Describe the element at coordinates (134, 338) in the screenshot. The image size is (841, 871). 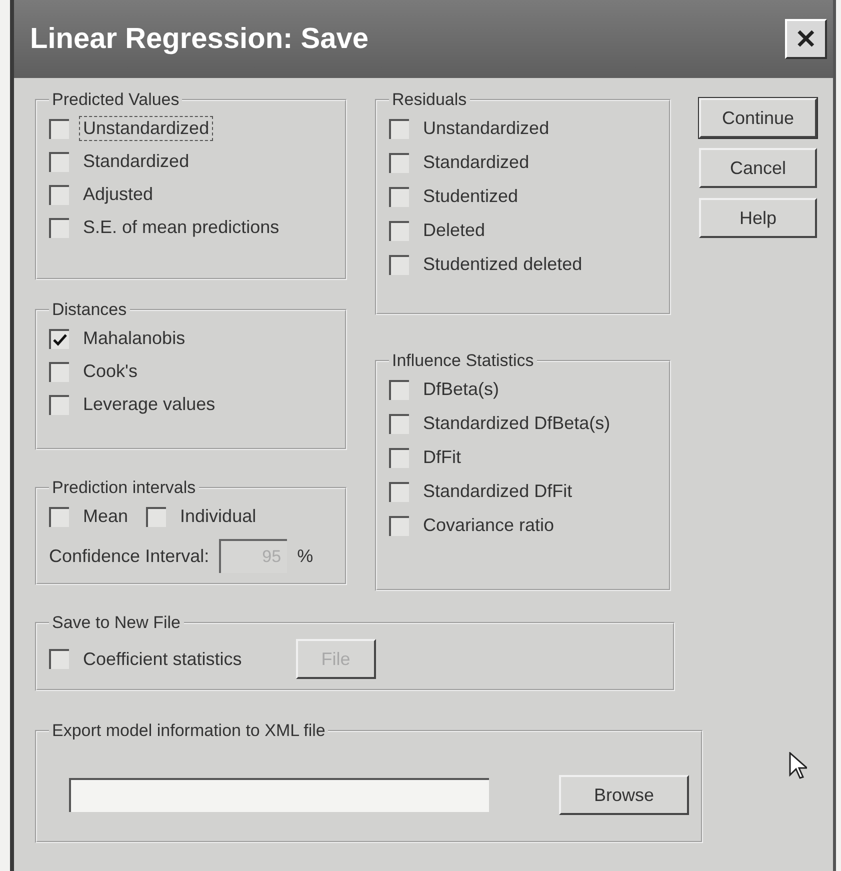
I see `checkbox-label: Mahalanobis` at that location.